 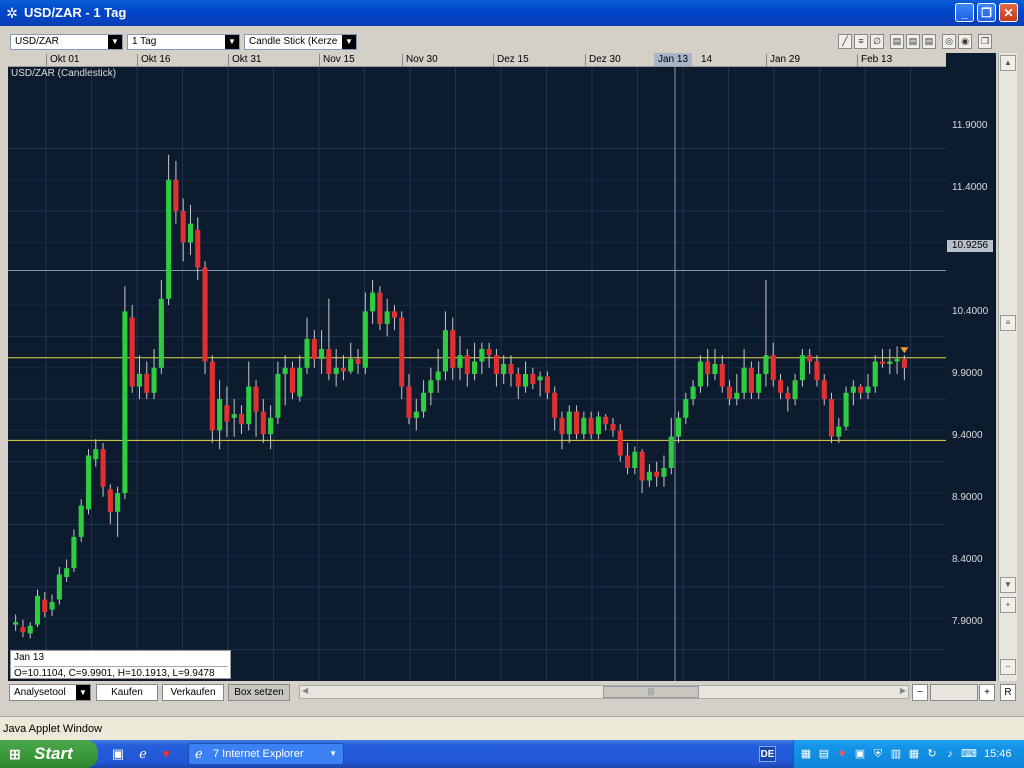 I want to click on close-button: ✕, so click(x=1008, y=12).